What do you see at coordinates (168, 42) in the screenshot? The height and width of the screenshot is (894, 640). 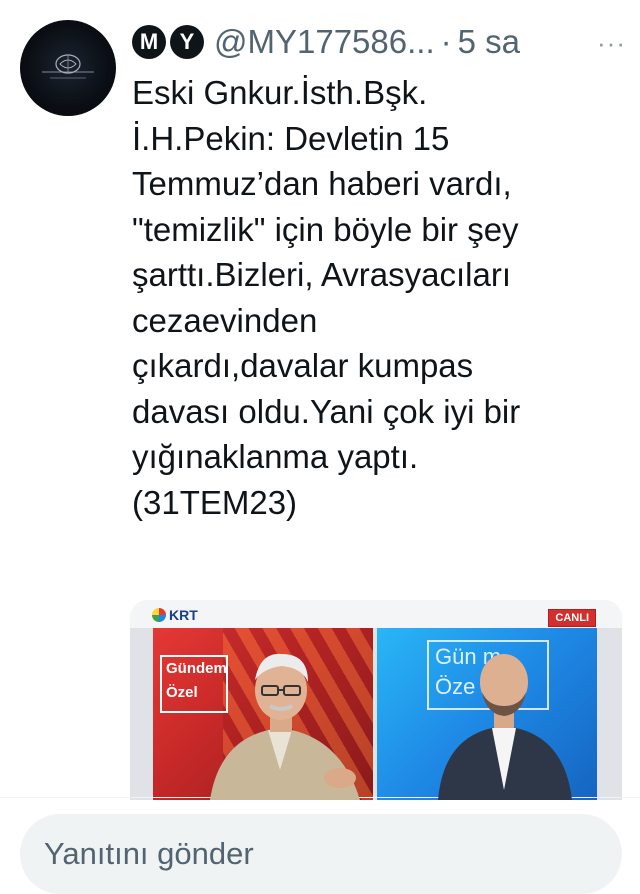 I see `display-name: M Y` at bounding box center [168, 42].